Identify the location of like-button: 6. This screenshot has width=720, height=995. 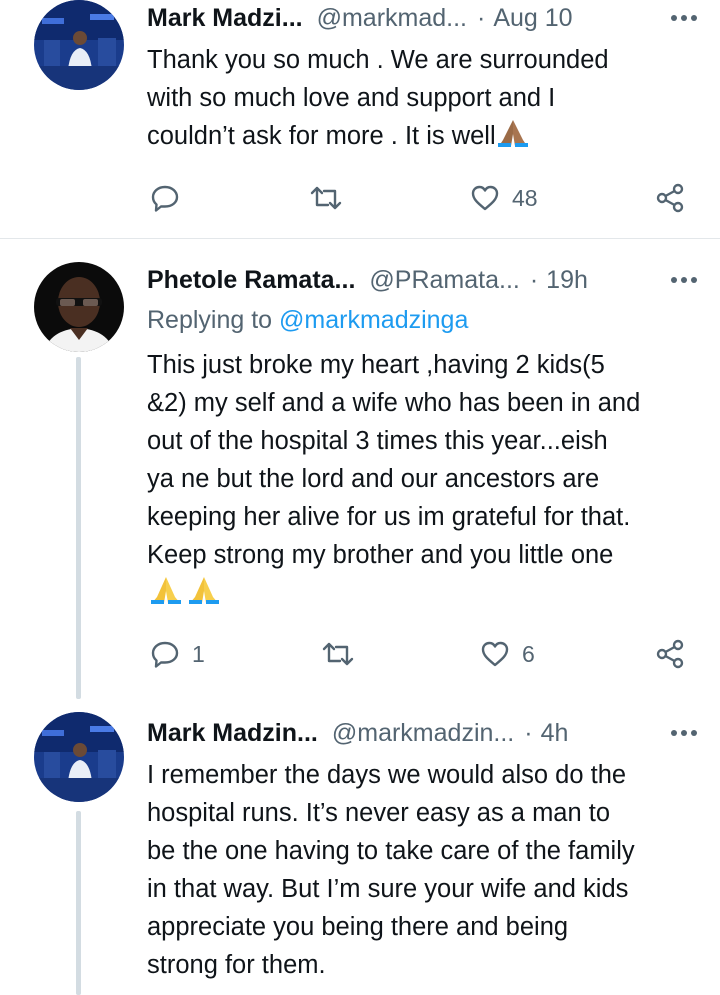
(507, 654).